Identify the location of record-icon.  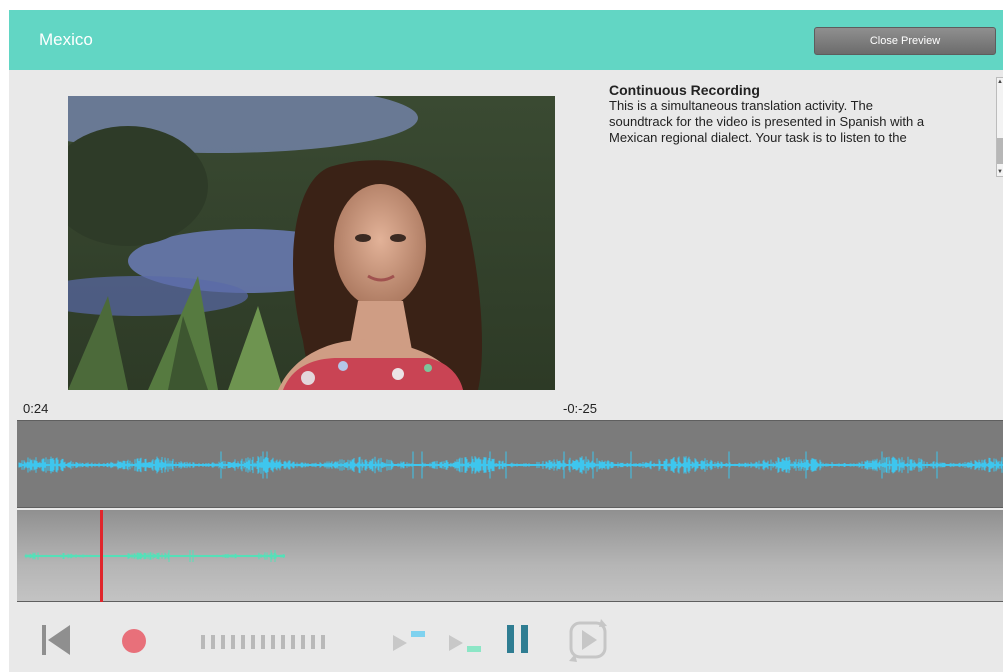
(134, 641).